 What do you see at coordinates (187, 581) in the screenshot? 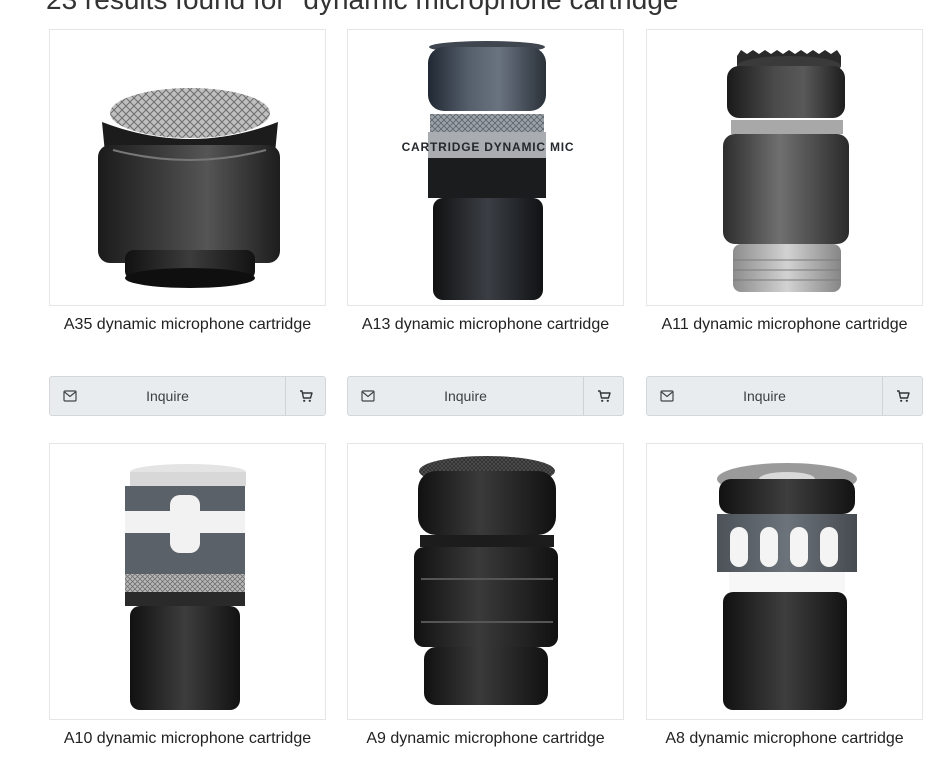
I see `product-image-a10` at bounding box center [187, 581].